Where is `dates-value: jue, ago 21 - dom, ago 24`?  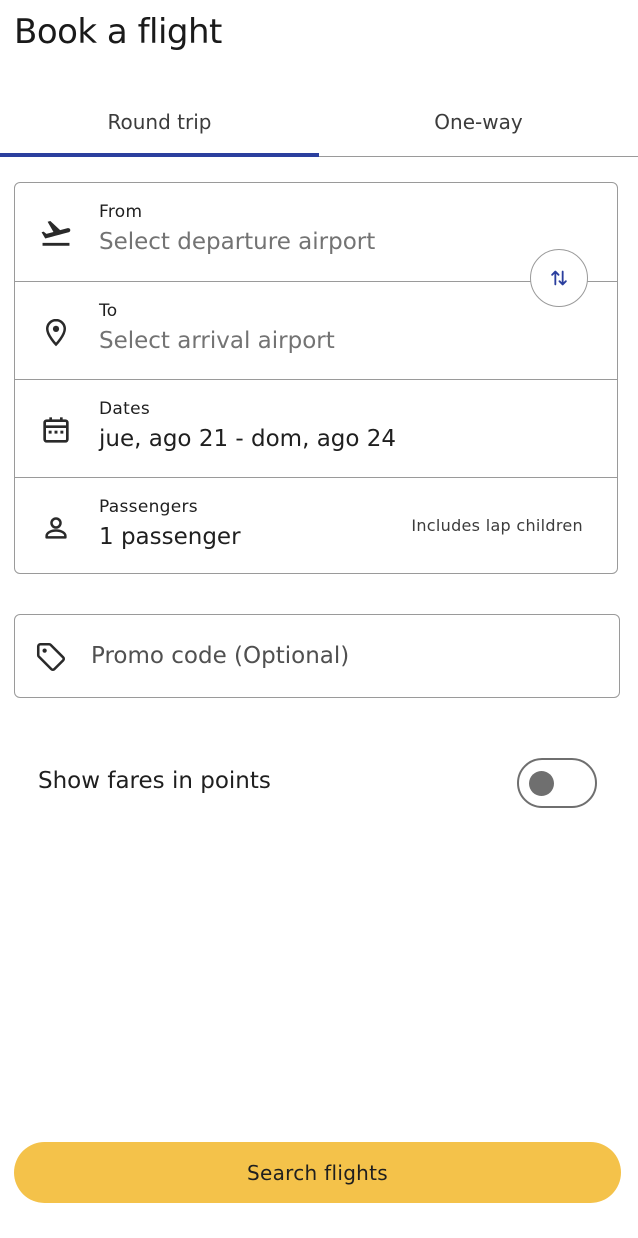
dates-value: jue, ago 21 - dom, ago 24 is located at coordinates (248, 439).